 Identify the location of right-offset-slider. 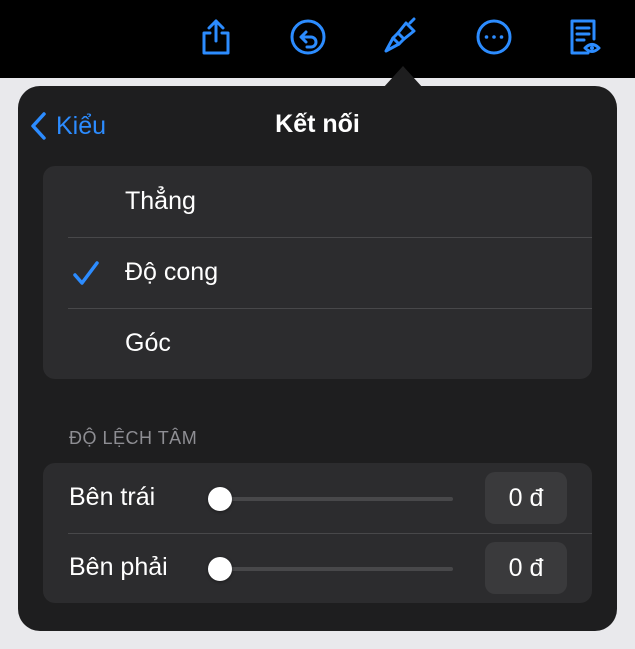
(330, 569).